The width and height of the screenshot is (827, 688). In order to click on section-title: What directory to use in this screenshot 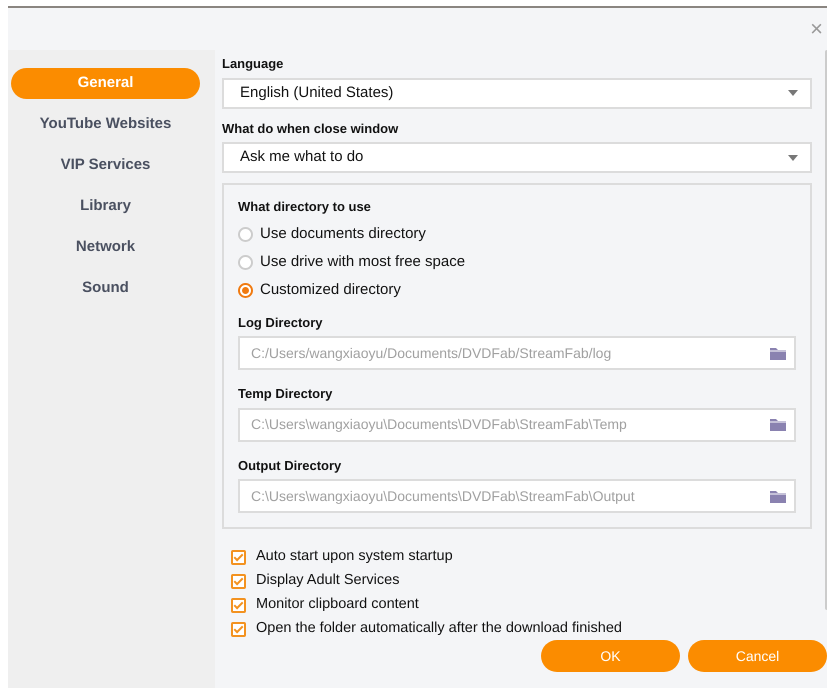, I will do `click(305, 207)`.